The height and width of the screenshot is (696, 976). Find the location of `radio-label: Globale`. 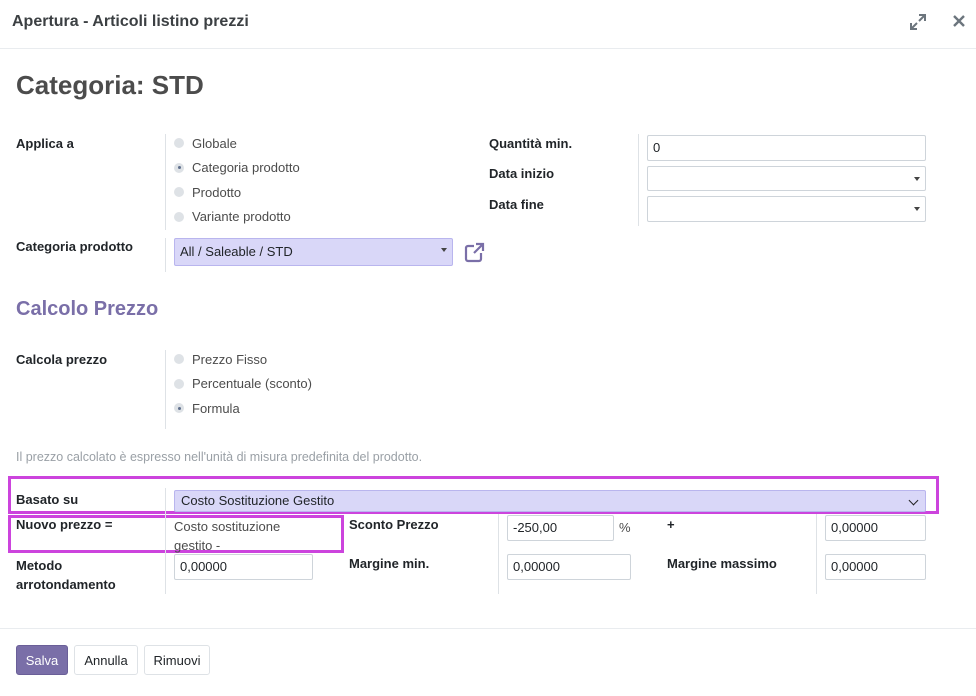

radio-label: Globale is located at coordinates (214, 143).